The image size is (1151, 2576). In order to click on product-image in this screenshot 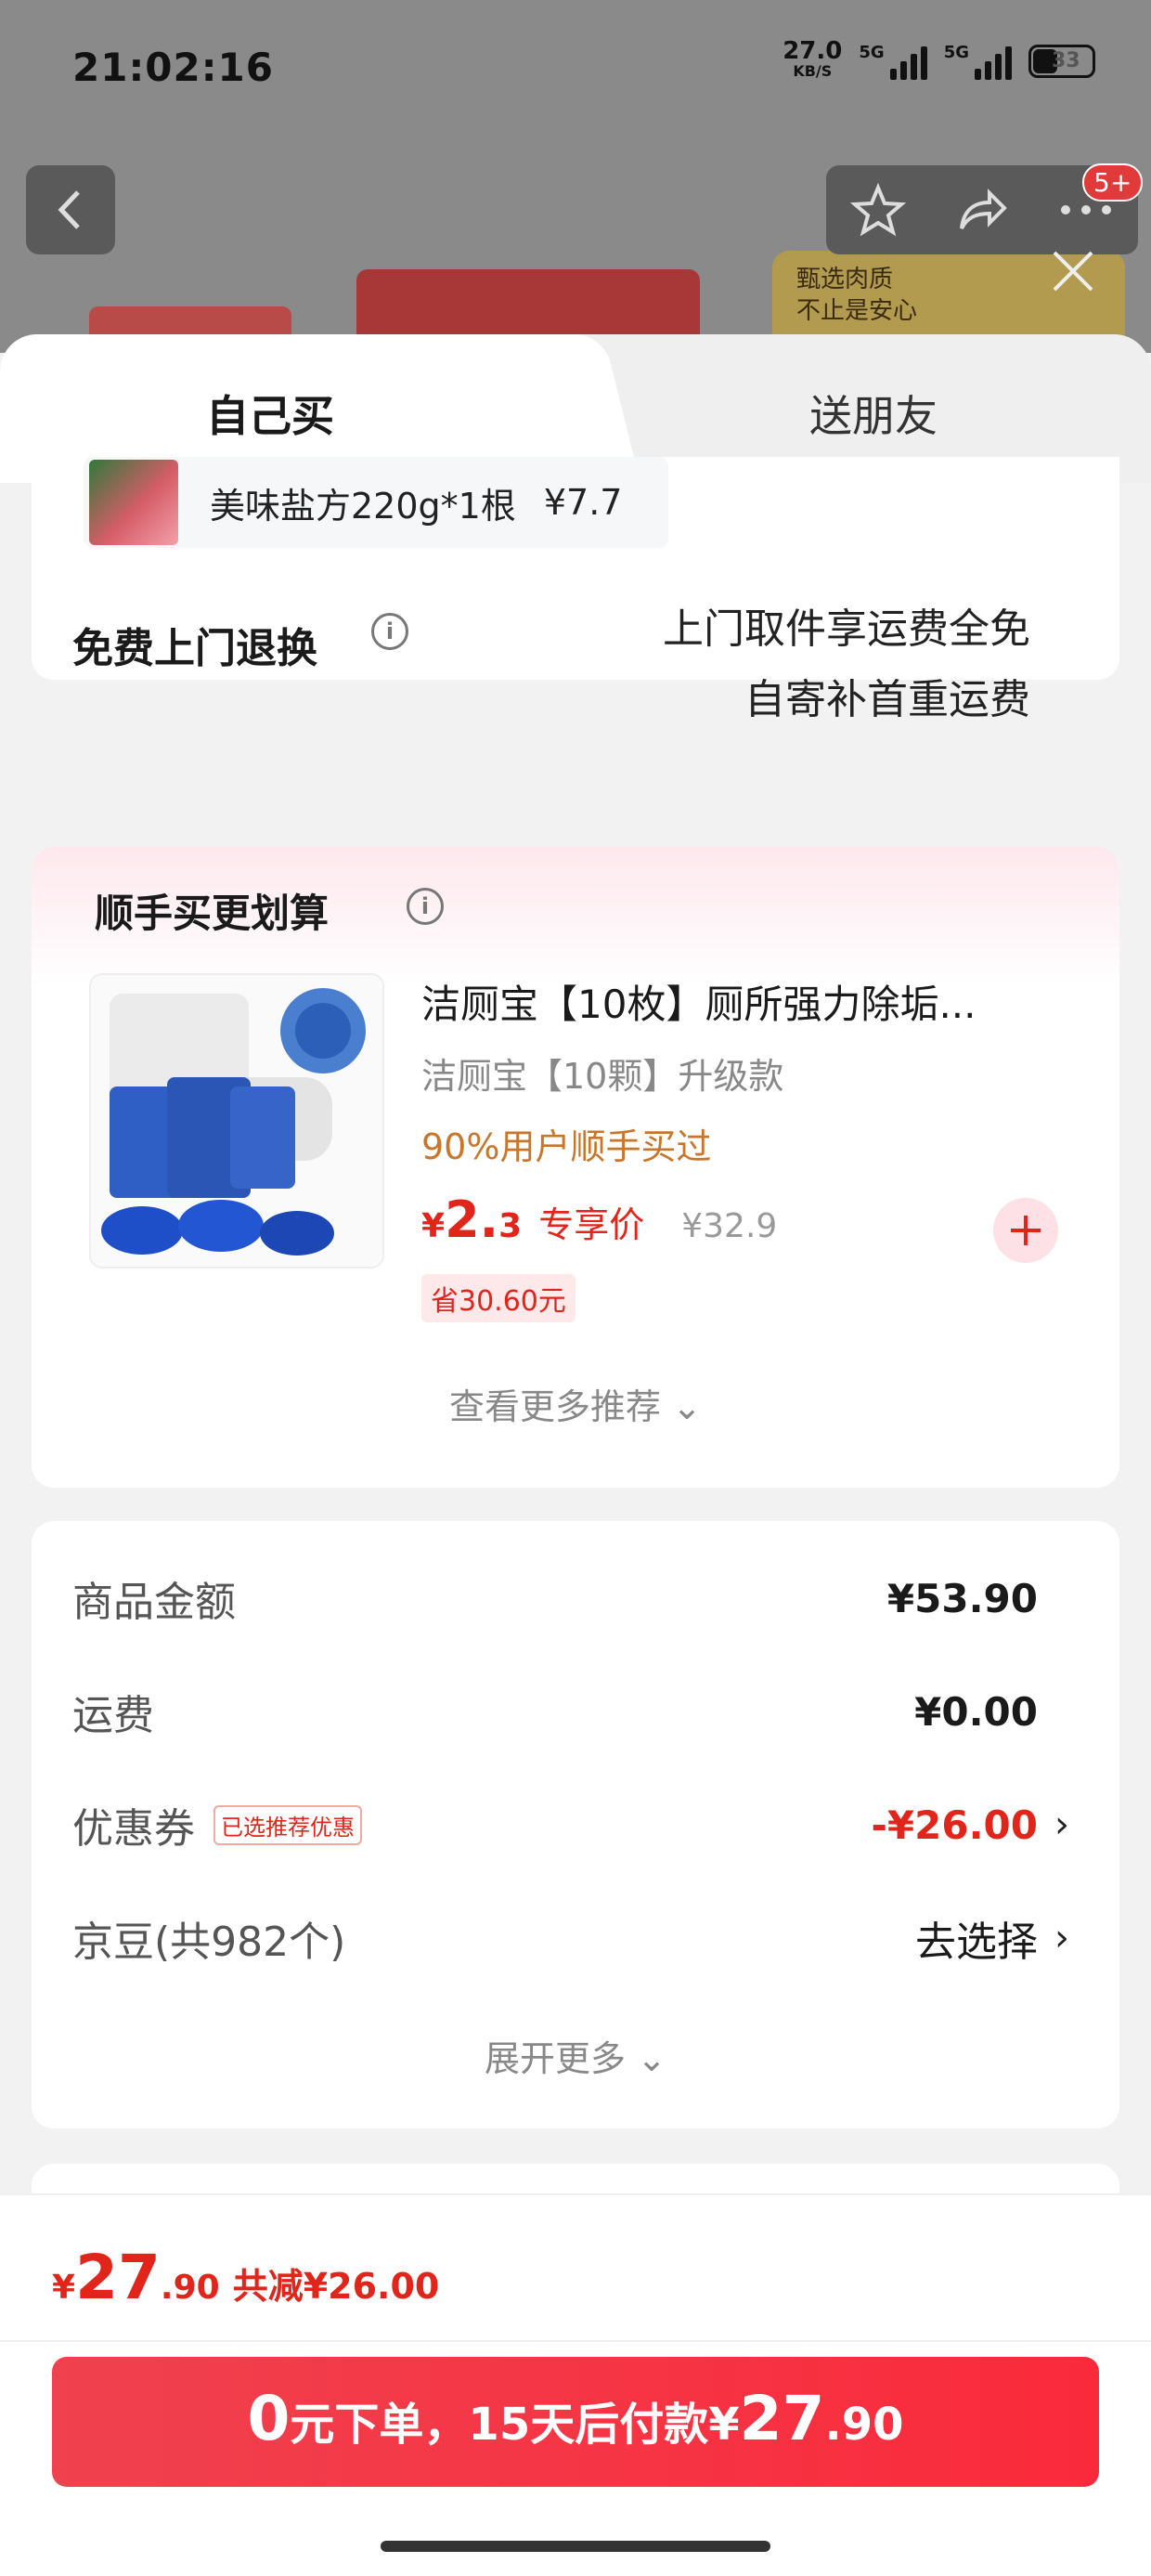, I will do `click(237, 1120)`.